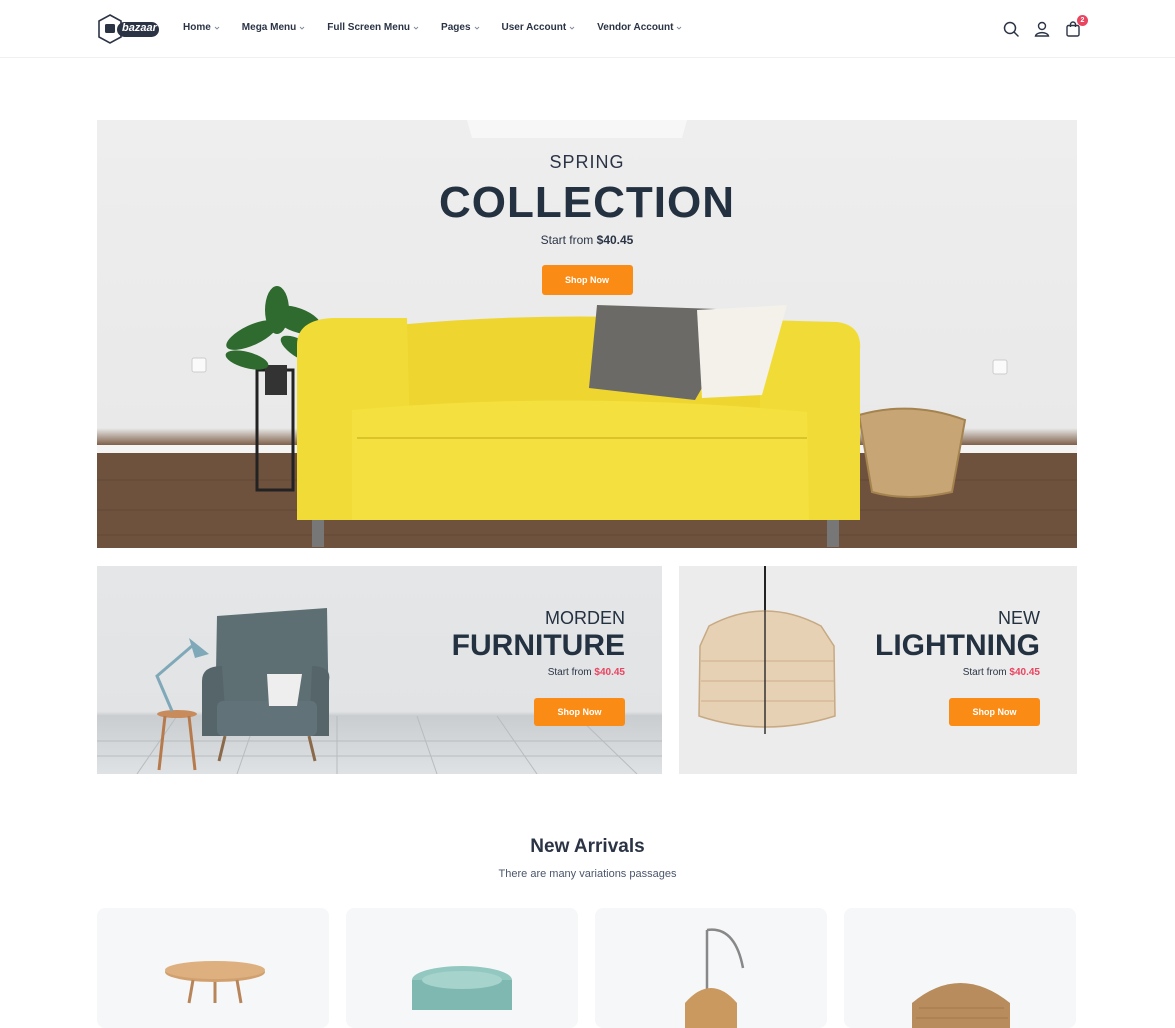 The height and width of the screenshot is (1028, 1175). Describe the element at coordinates (715, 978) in the screenshot. I see `hanging-chair-image` at that location.